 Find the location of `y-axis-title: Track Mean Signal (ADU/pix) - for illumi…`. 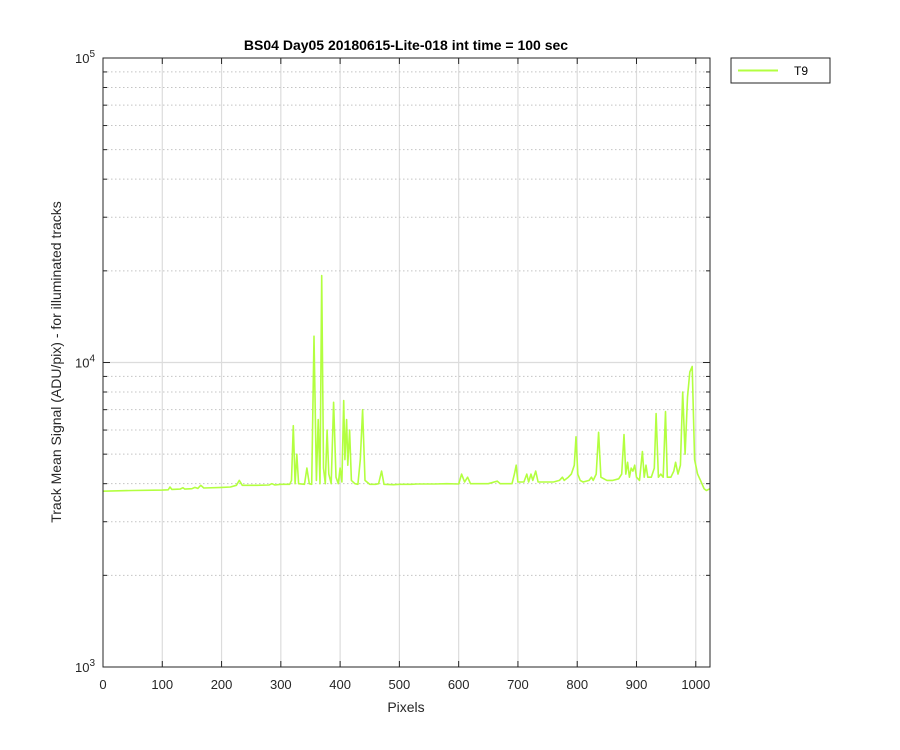

y-axis-title: Track Mean Signal (ADU/pix) - for illumi… is located at coordinates (56, 362).